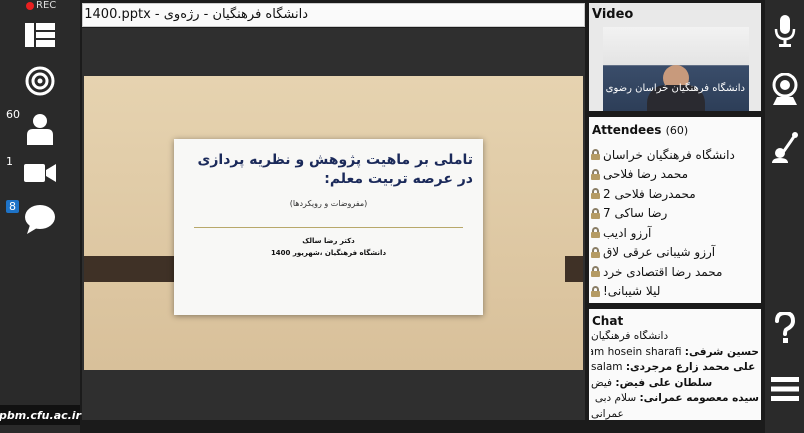 The width and height of the screenshot is (804, 433). I want to click on list-item: محمدرضا فلاحی 2, so click(675, 194).